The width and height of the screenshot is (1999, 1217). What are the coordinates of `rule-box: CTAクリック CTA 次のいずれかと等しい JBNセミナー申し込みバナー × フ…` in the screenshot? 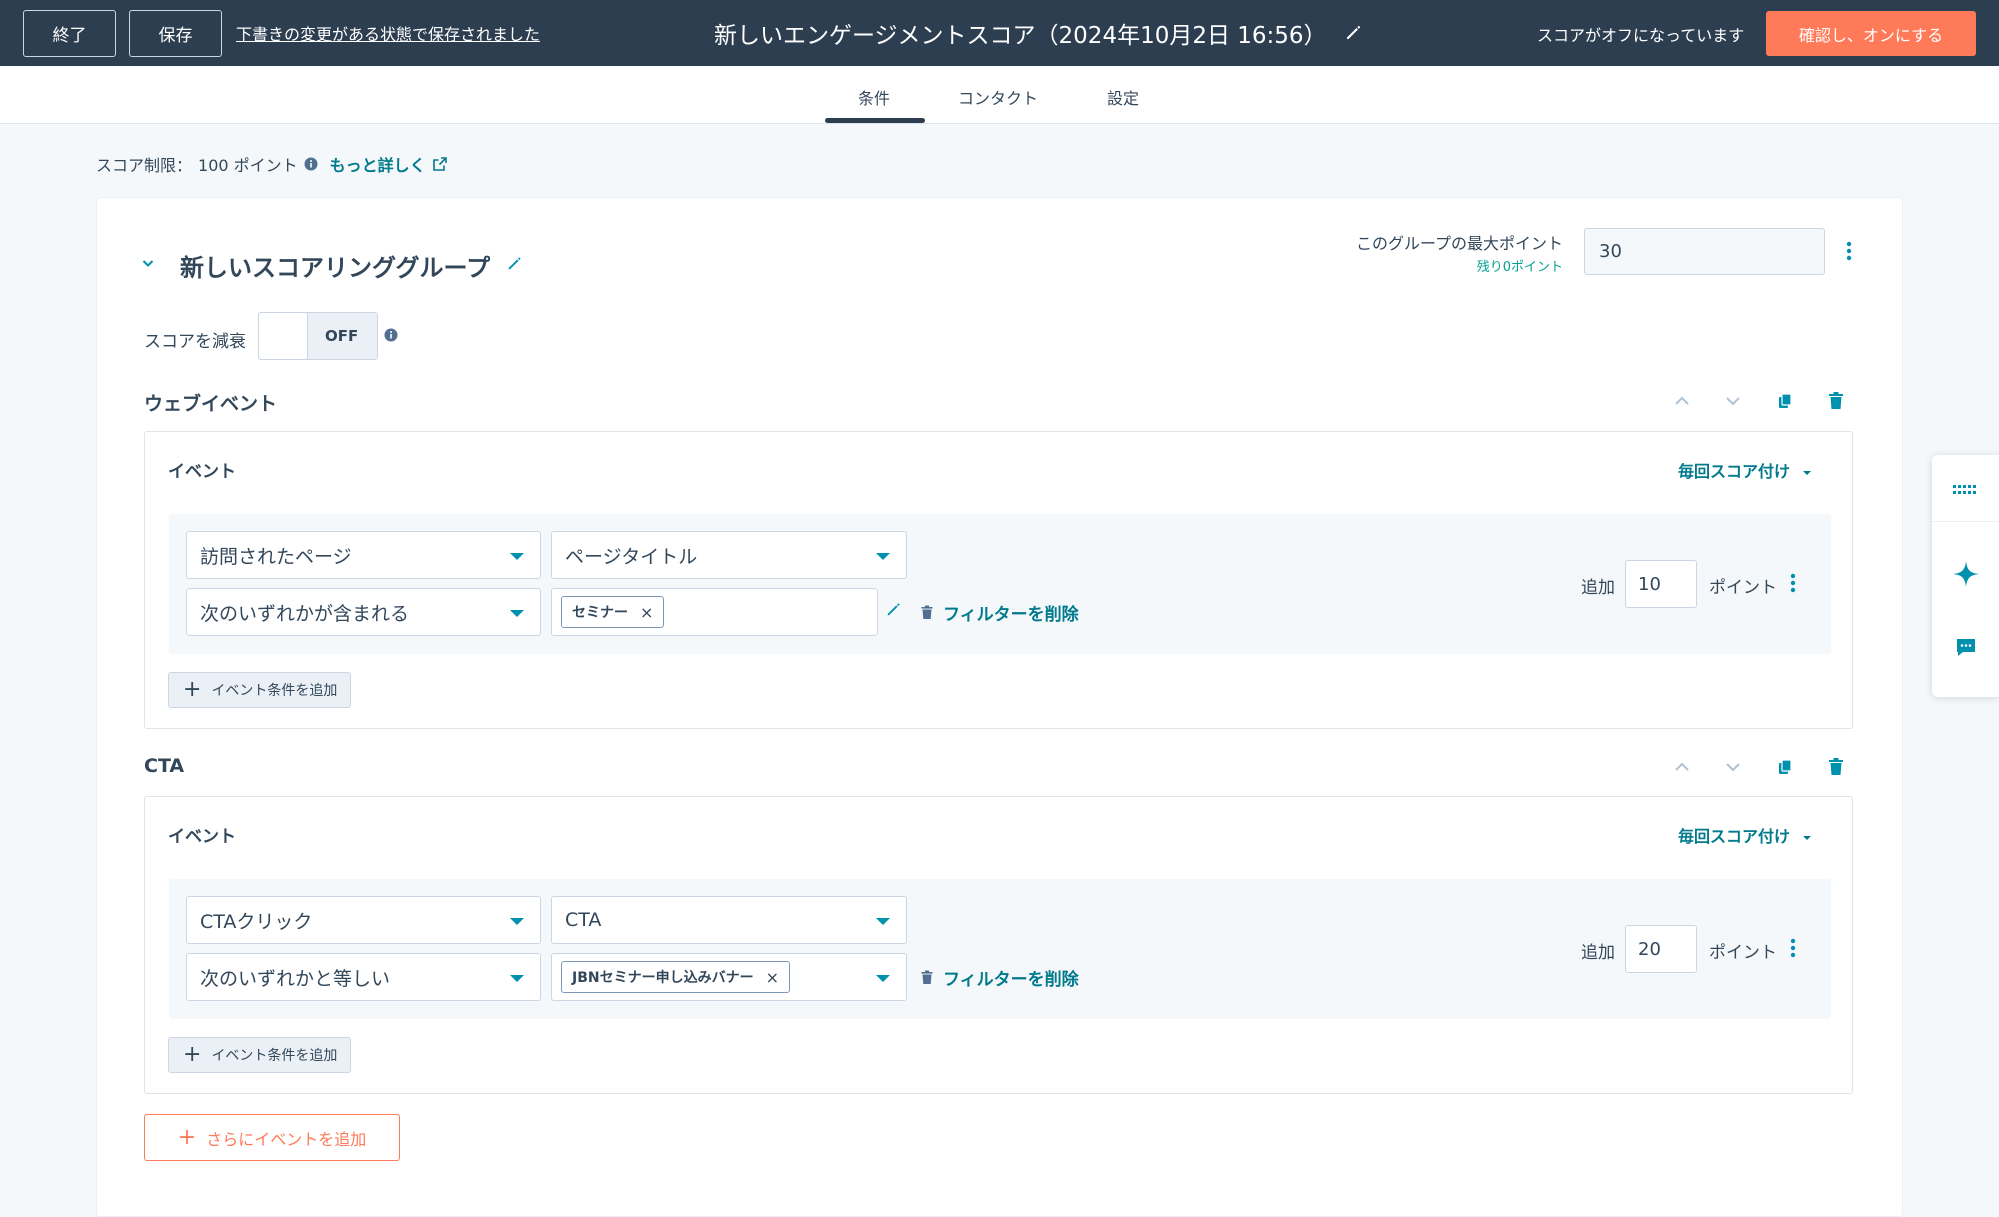 It's located at (1000, 949).